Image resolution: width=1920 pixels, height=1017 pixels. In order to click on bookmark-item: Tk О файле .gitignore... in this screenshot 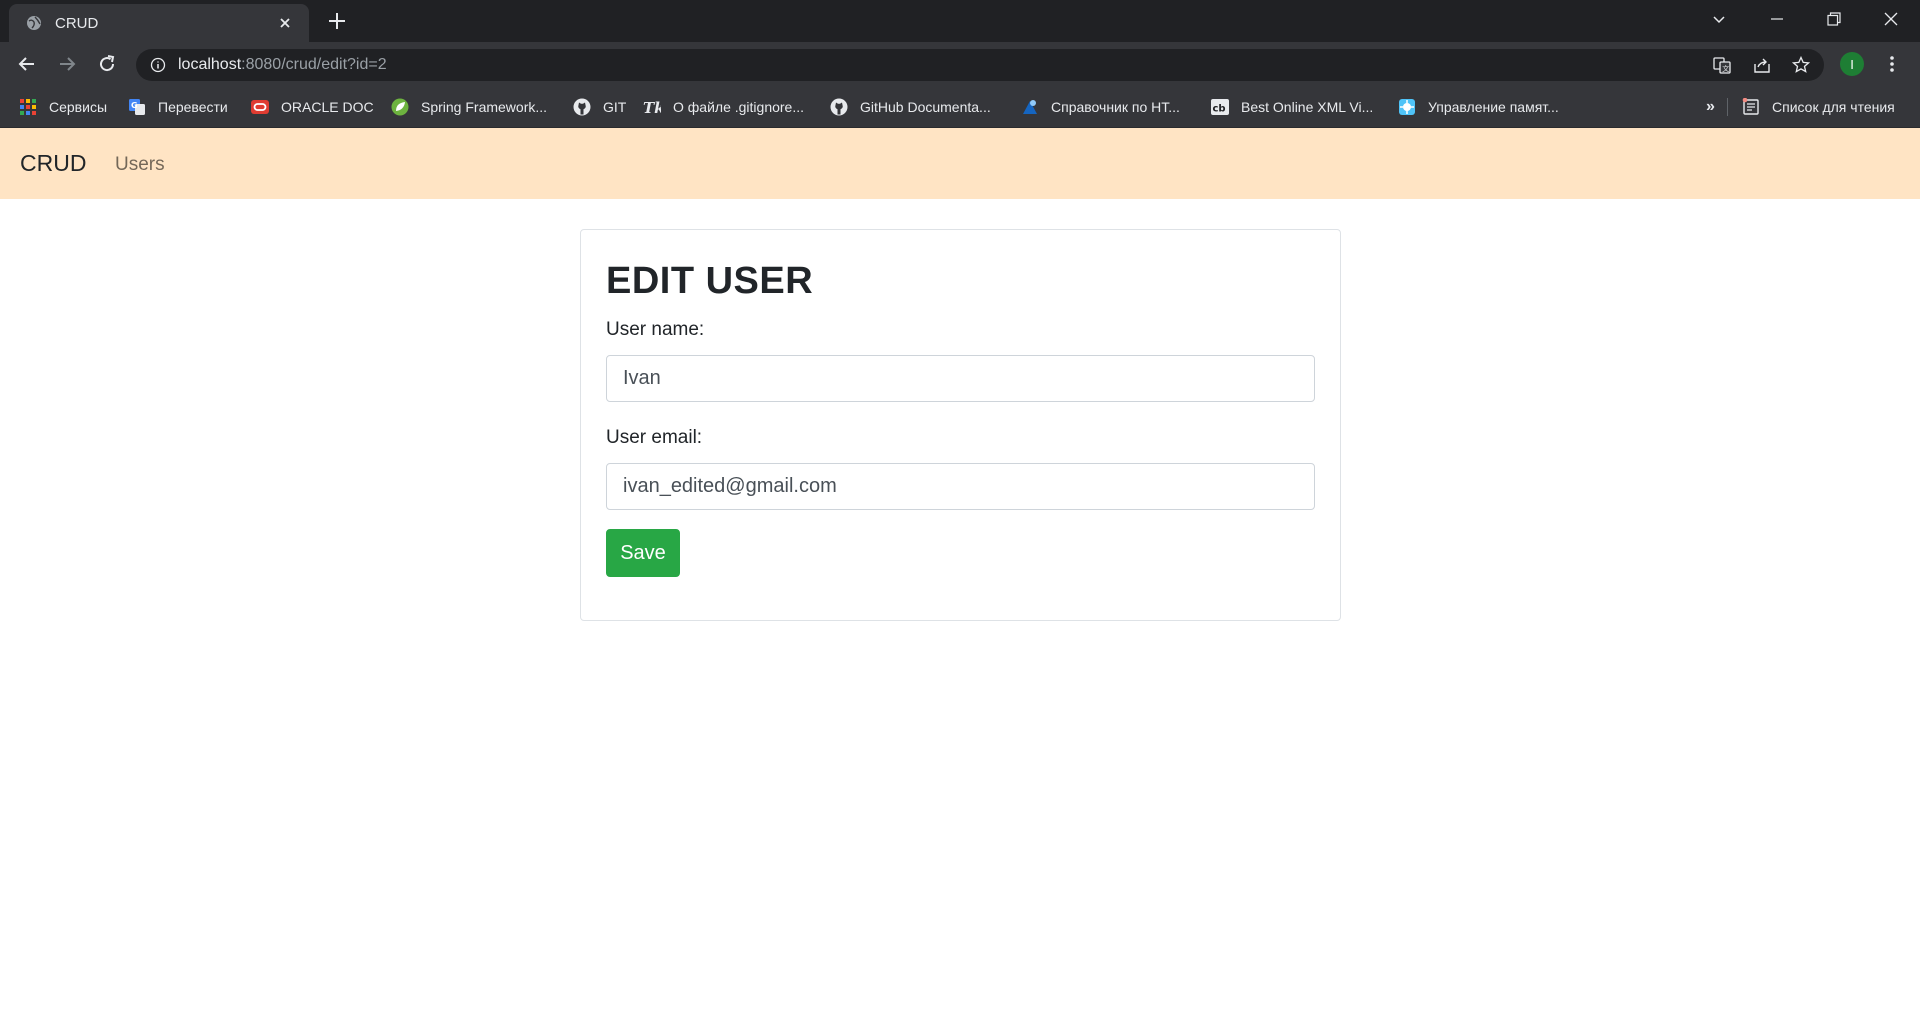, I will do `click(723, 107)`.